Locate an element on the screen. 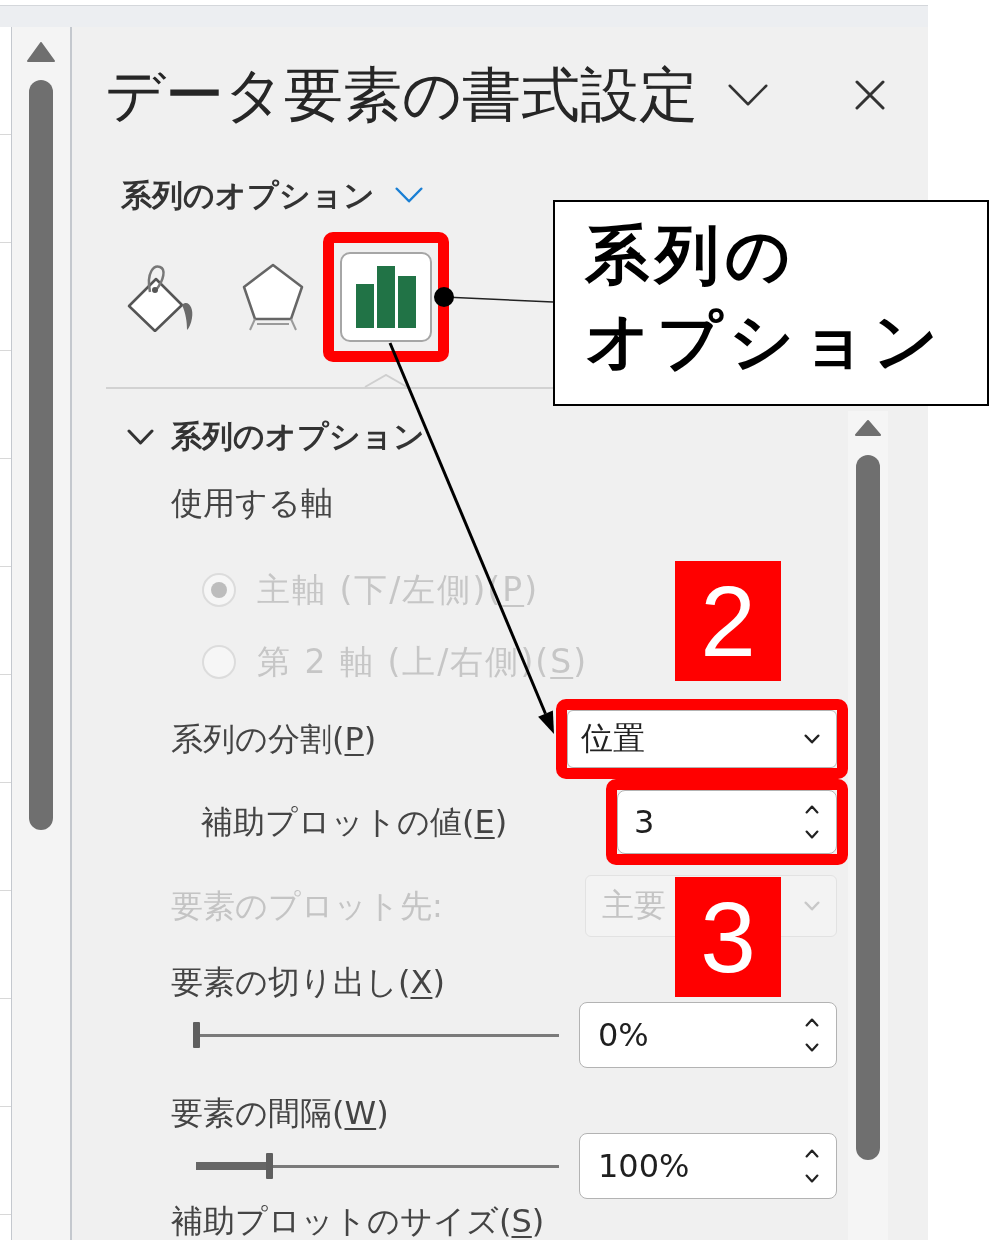 Image resolution: width=989 pixels, height=1240 pixels. close-icon is located at coordinates (870, 95).